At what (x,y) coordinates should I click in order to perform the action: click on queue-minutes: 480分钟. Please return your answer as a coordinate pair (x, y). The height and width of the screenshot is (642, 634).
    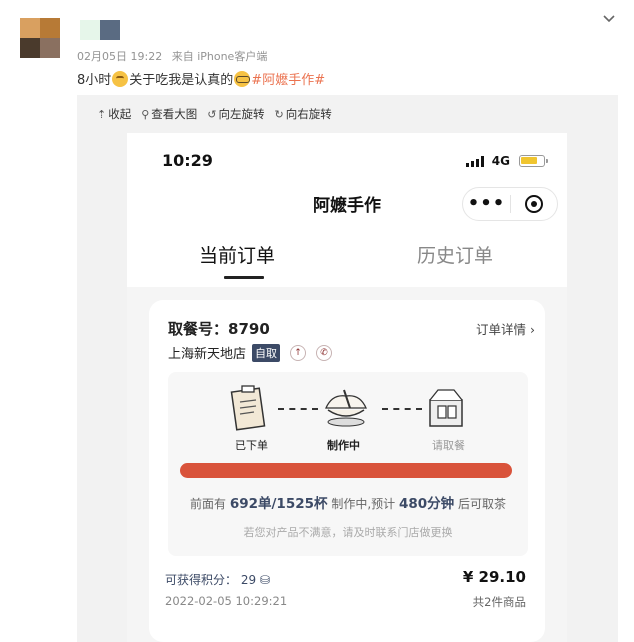
    Looking at the image, I should click on (426, 504).